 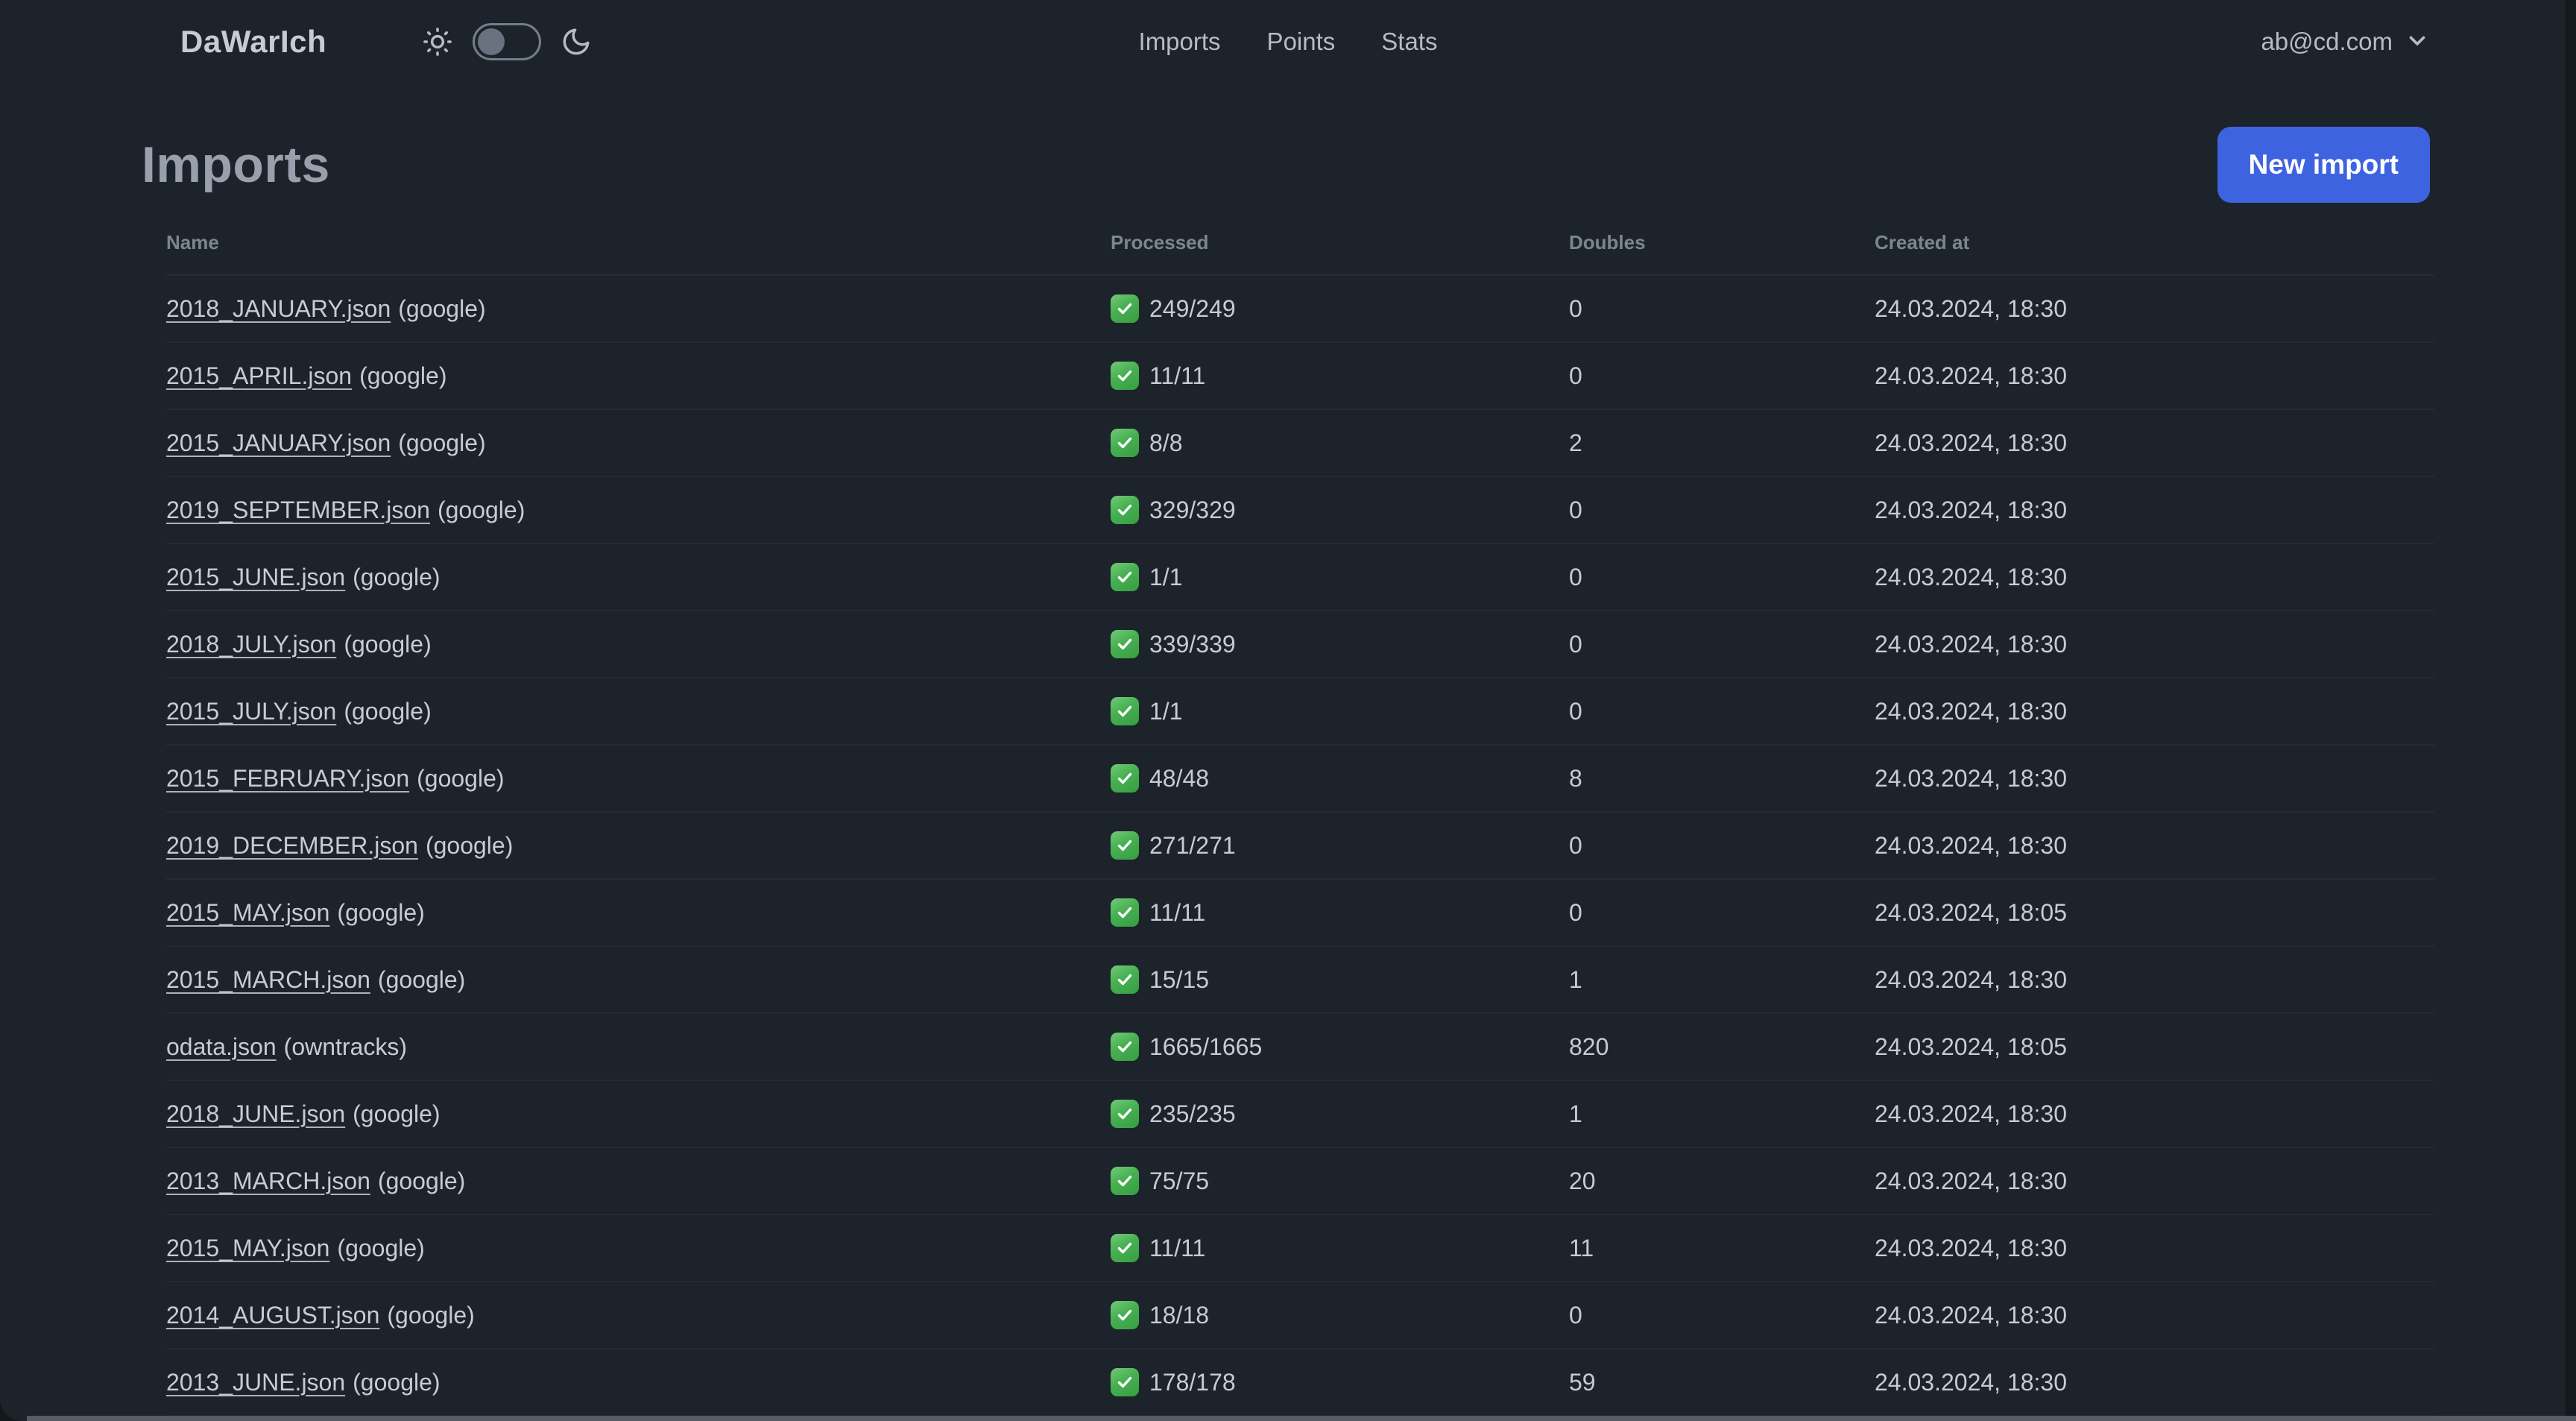 I want to click on navbar: DaWarIch Imports Points Stats ab@cd.com, so click(x=1288, y=42).